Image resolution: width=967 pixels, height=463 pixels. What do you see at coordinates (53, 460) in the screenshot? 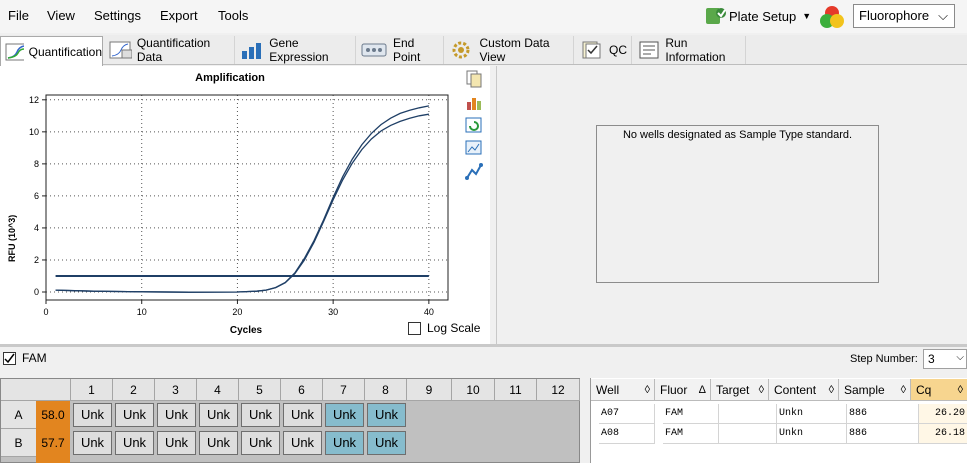
I see `row-cq-value` at bounding box center [53, 460].